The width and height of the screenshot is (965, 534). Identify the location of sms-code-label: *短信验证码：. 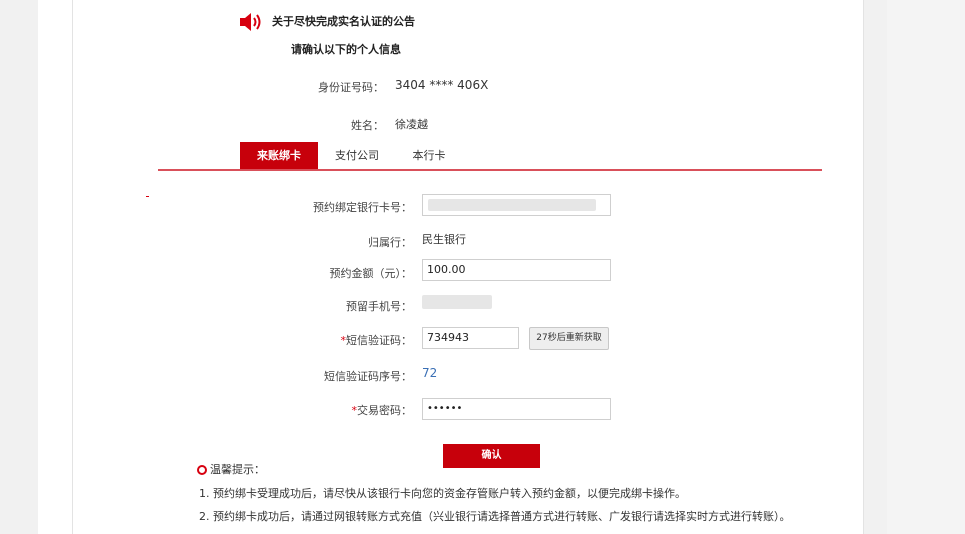
(341, 340).